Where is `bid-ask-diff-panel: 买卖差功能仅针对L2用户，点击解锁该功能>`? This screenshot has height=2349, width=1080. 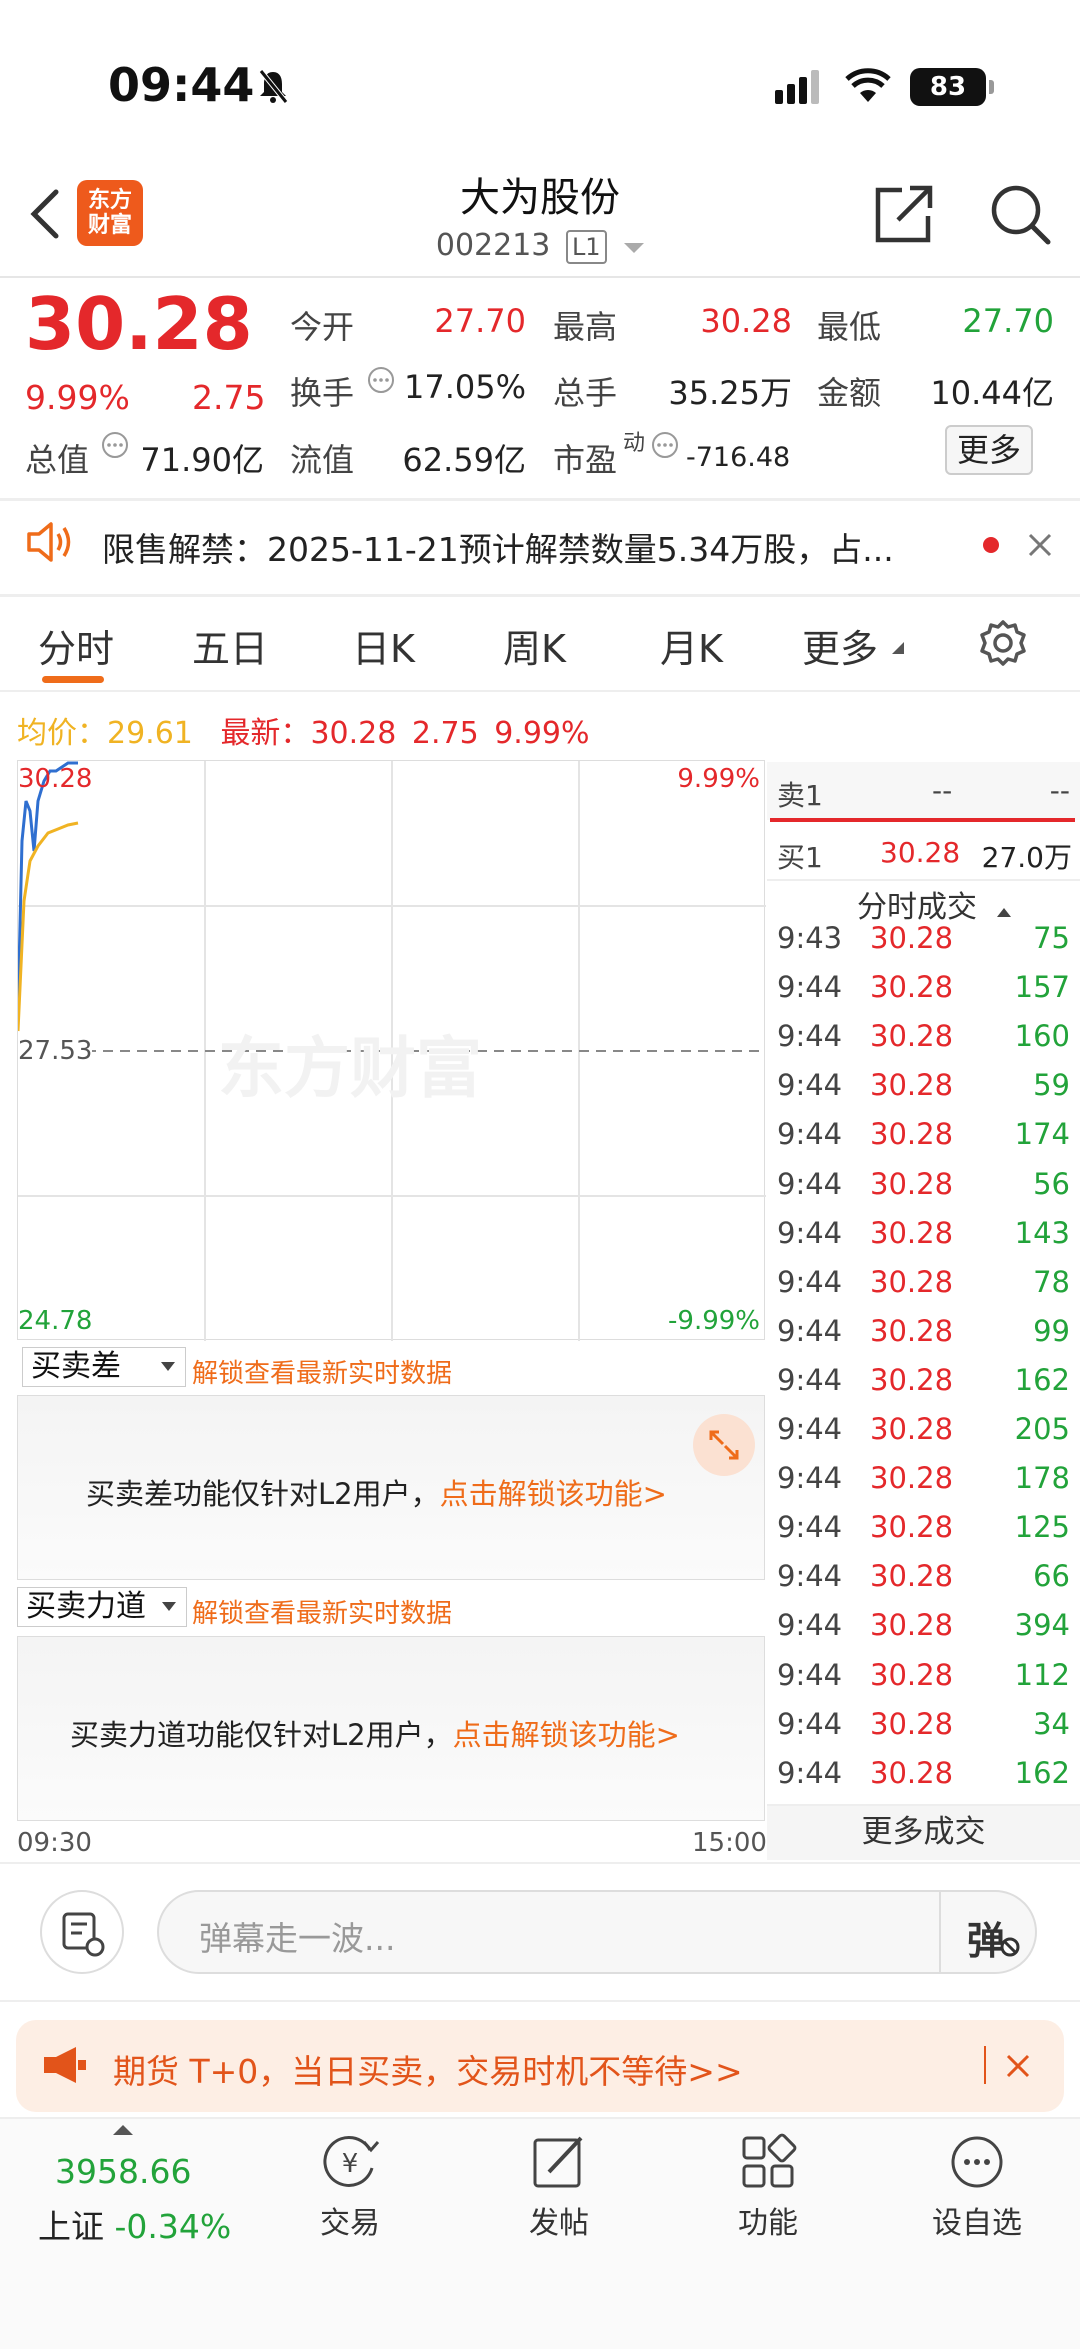 bid-ask-diff-panel: 买卖差功能仅针对L2用户，点击解锁该功能> is located at coordinates (391, 1487).